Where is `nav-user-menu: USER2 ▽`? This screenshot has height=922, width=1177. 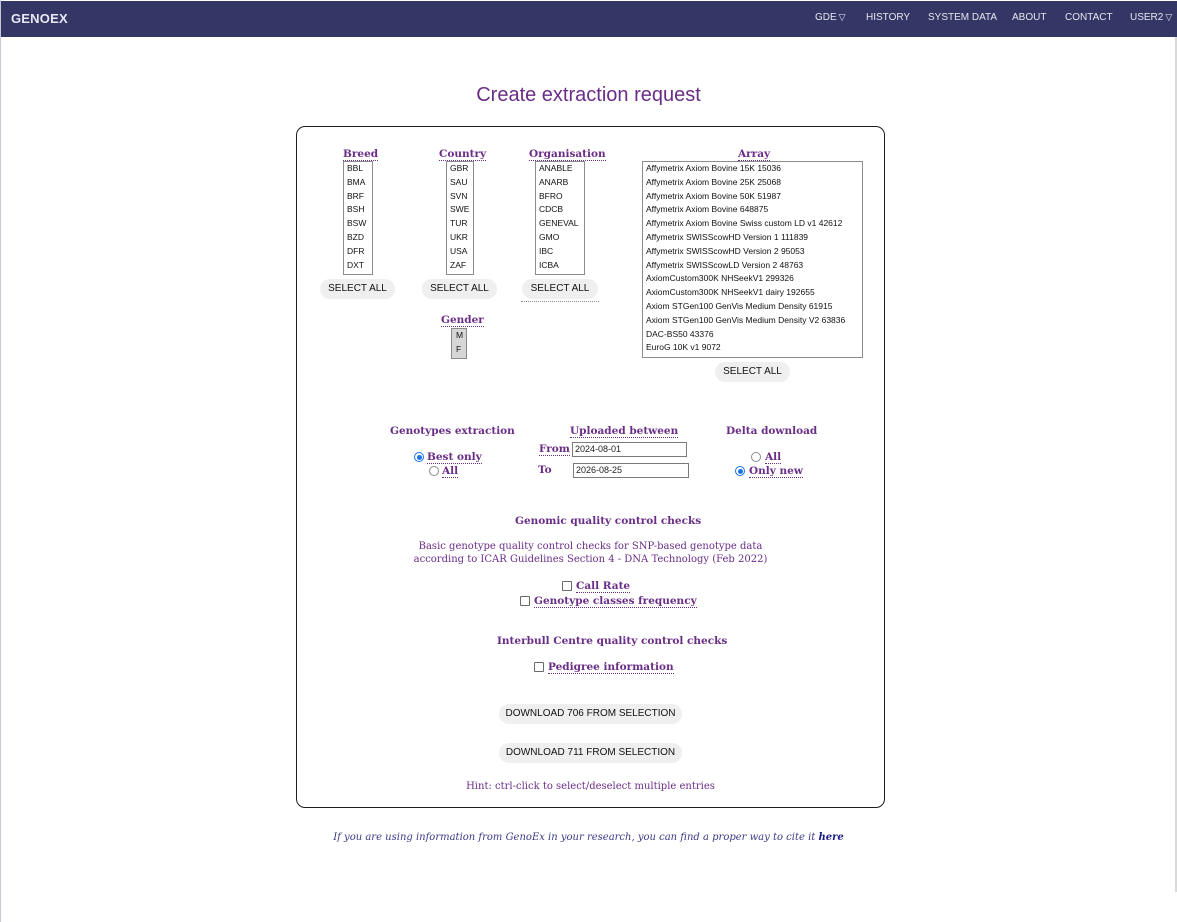 nav-user-menu: USER2 ▽ is located at coordinates (1151, 17).